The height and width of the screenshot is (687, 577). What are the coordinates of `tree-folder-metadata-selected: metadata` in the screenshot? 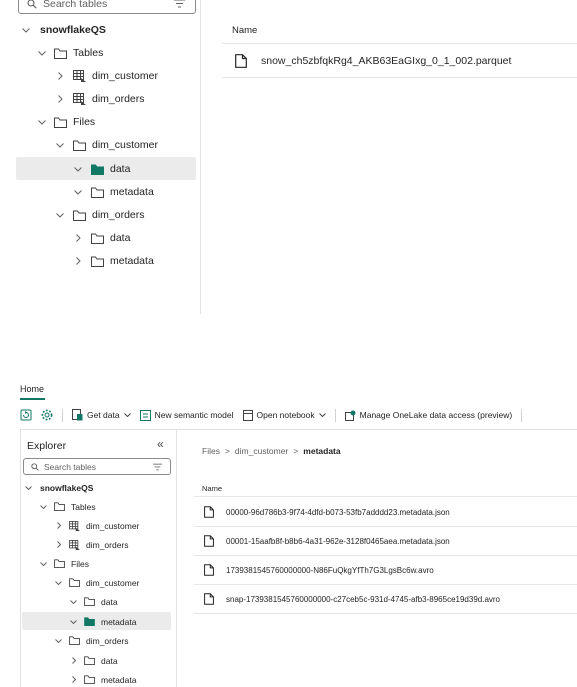 It's located at (103, 621).